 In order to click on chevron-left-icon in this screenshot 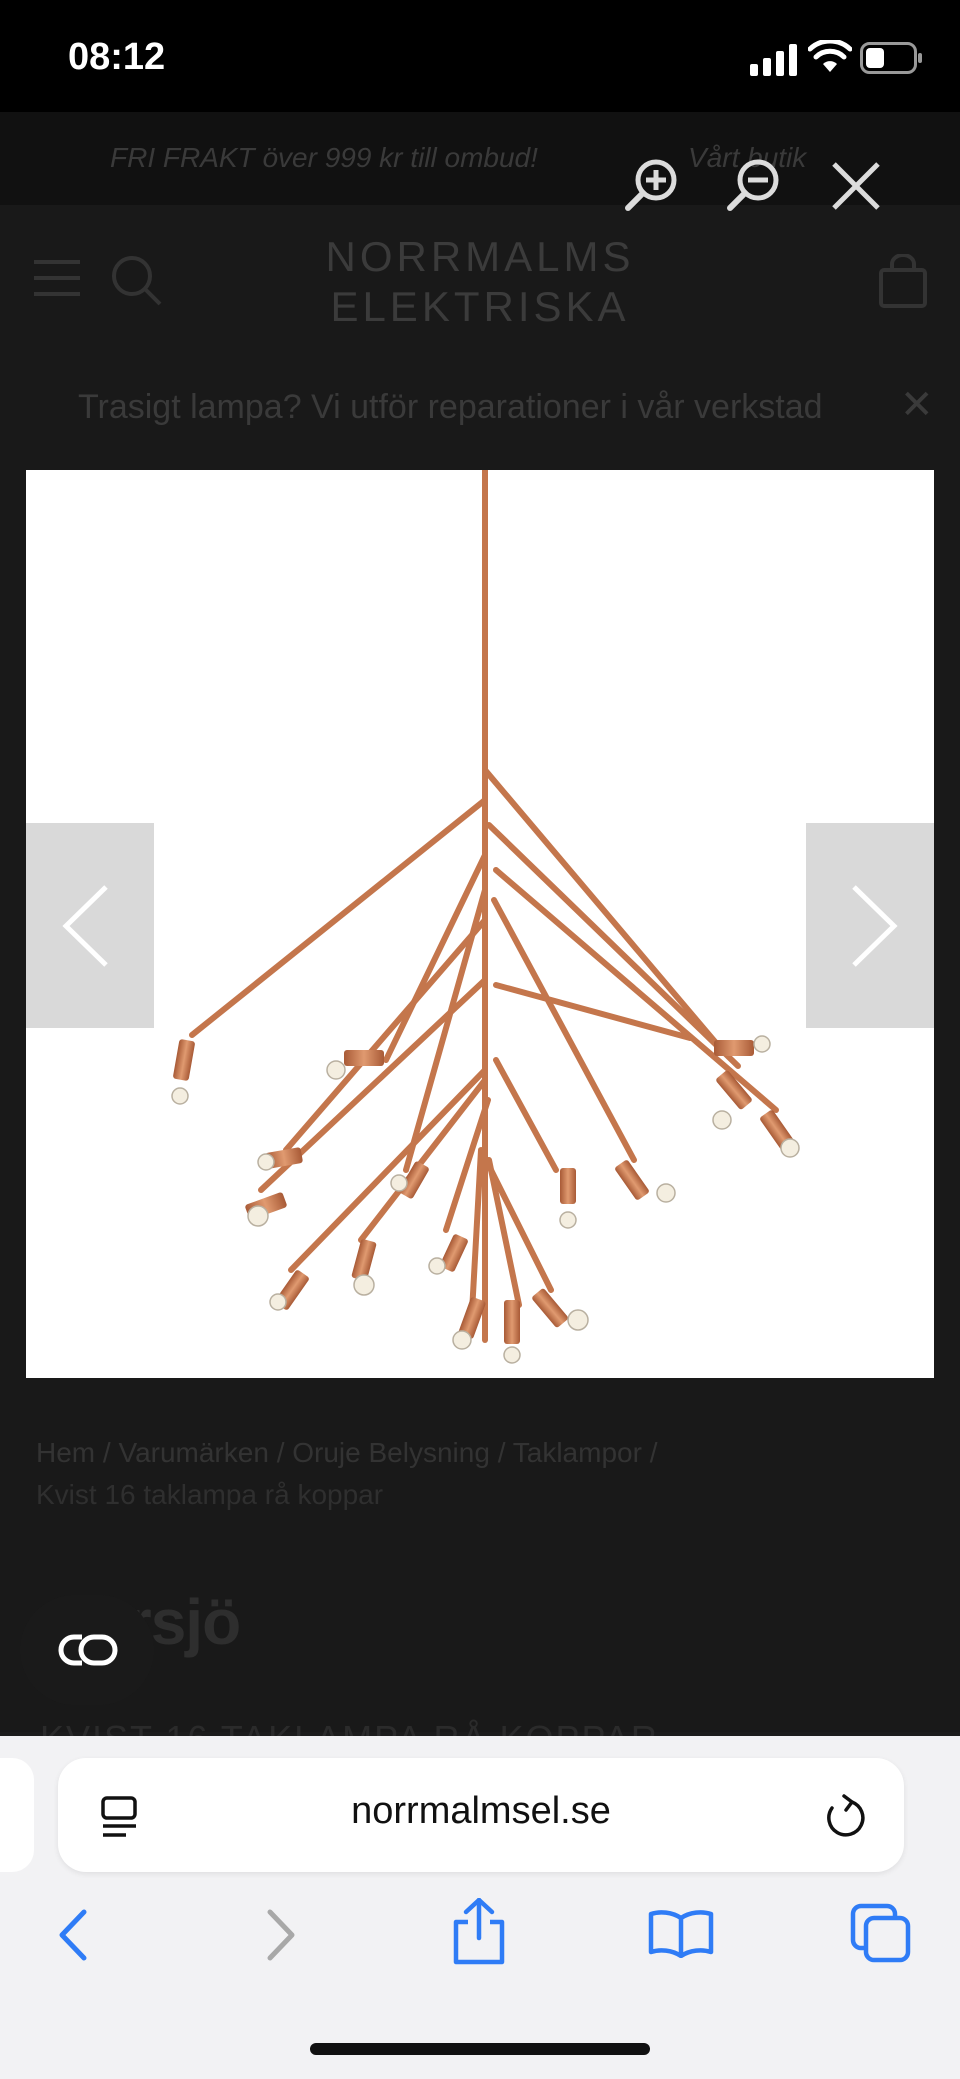, I will do `click(85, 926)`.